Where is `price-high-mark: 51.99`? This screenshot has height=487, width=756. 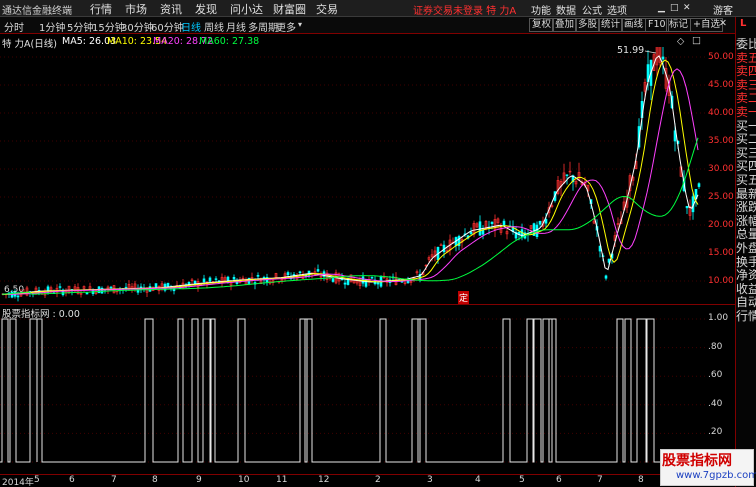
price-high-mark: 51.99 is located at coordinates (631, 50).